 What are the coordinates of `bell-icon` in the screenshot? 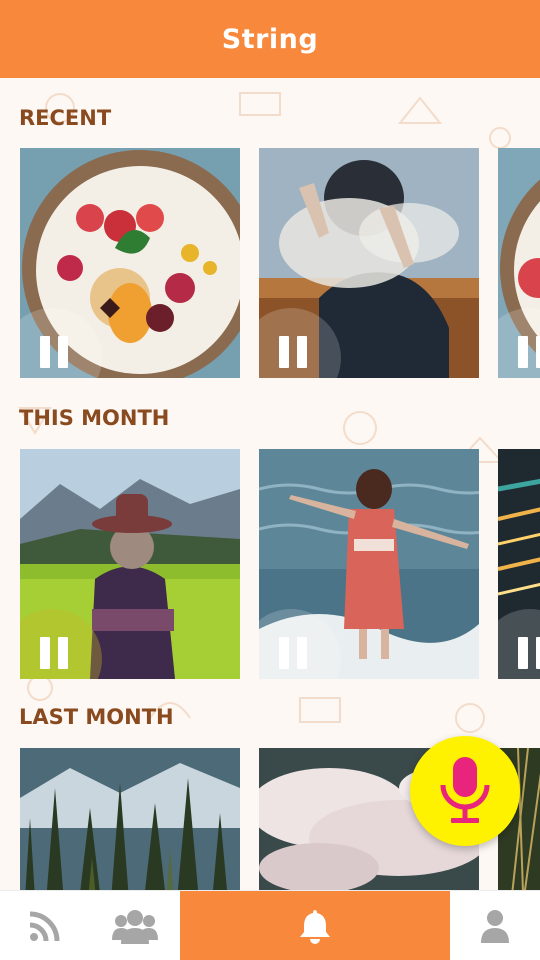 It's located at (315, 927).